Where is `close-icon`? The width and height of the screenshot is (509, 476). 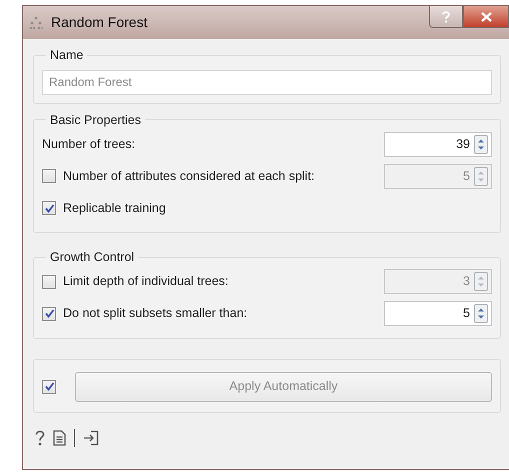 close-icon is located at coordinates (486, 17).